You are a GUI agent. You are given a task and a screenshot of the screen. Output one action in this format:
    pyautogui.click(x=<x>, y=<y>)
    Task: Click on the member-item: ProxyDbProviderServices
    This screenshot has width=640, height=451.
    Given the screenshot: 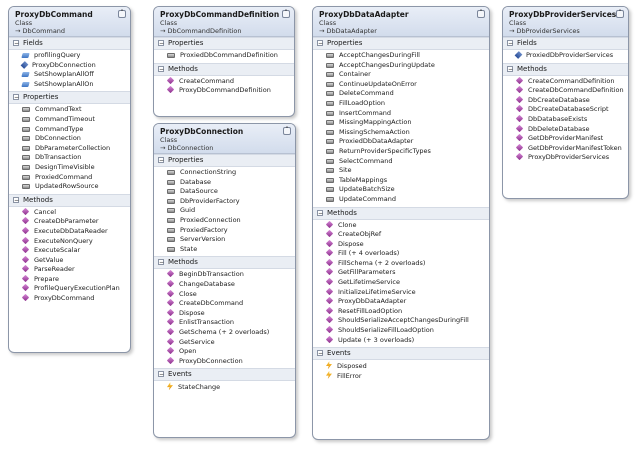 What is the action you would take?
    pyautogui.click(x=565, y=158)
    